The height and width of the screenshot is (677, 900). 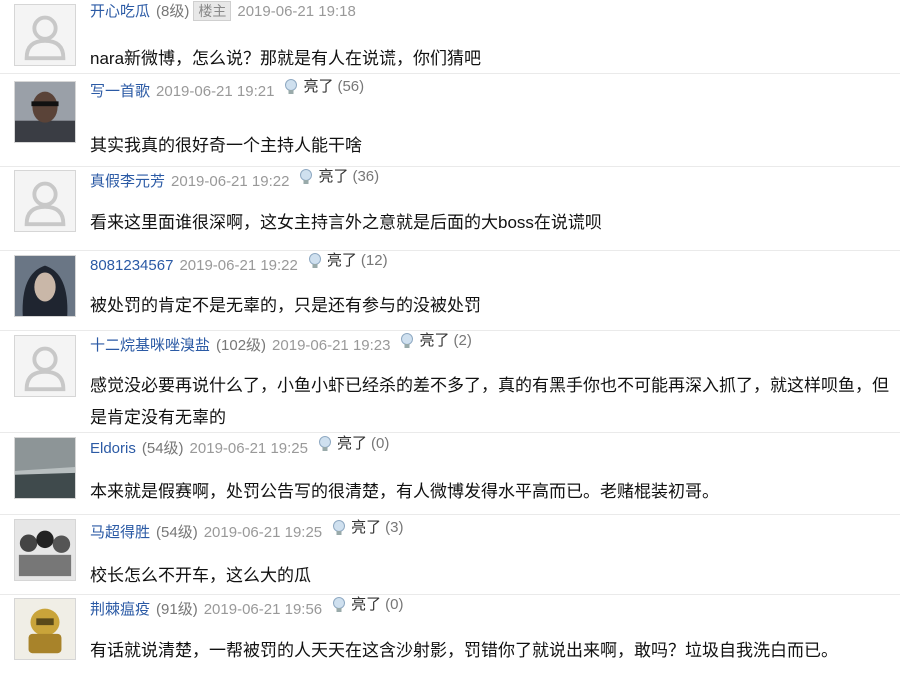 I want to click on post-time: 2019-06-21 19:18, so click(x=296, y=11).